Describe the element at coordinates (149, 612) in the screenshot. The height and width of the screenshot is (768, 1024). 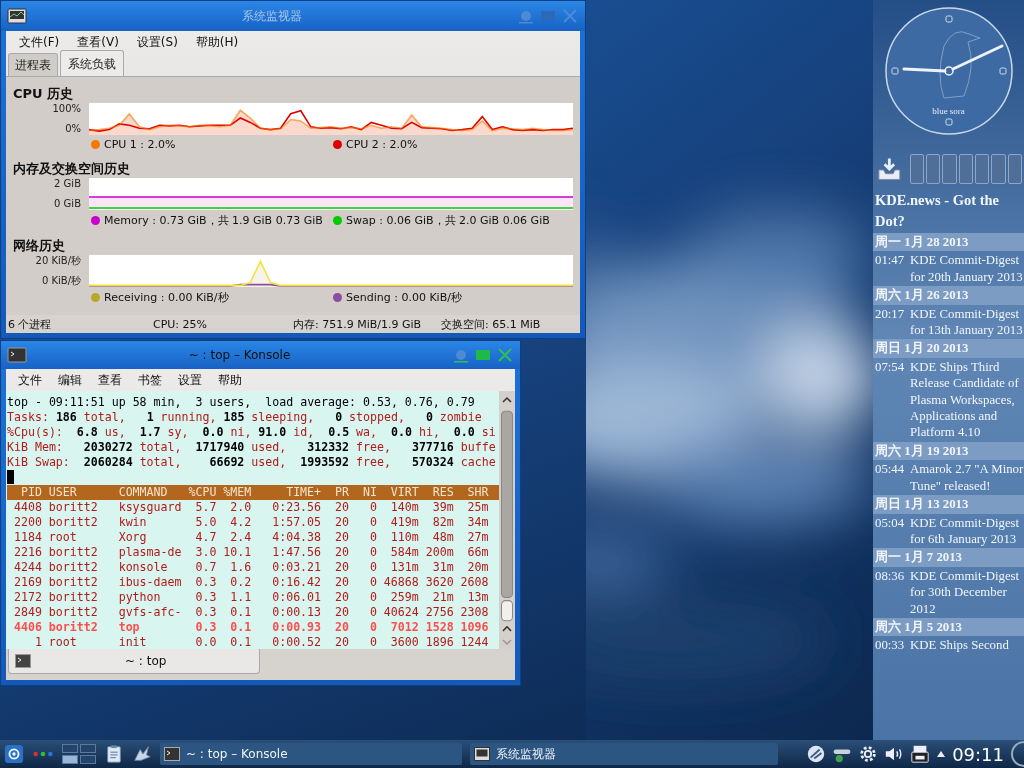
I see `table-cell-text: gvfs-afc-` at that location.